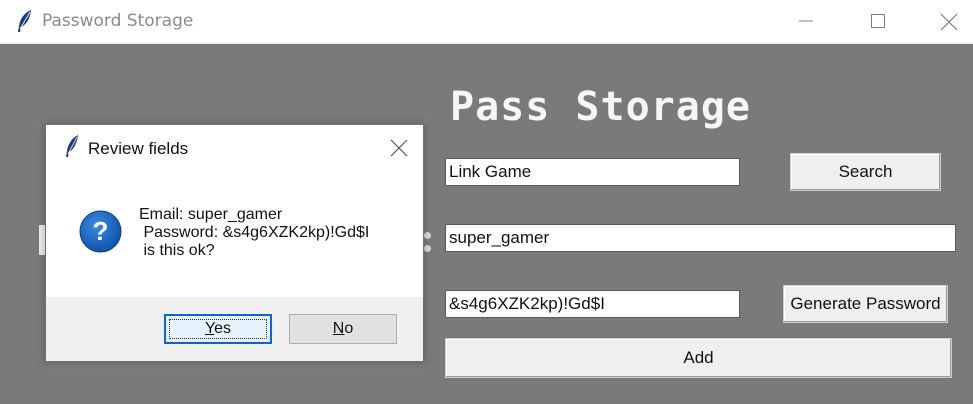 This screenshot has height=404, width=973. Describe the element at coordinates (865, 172) in the screenshot. I see `search-button: Search` at that location.